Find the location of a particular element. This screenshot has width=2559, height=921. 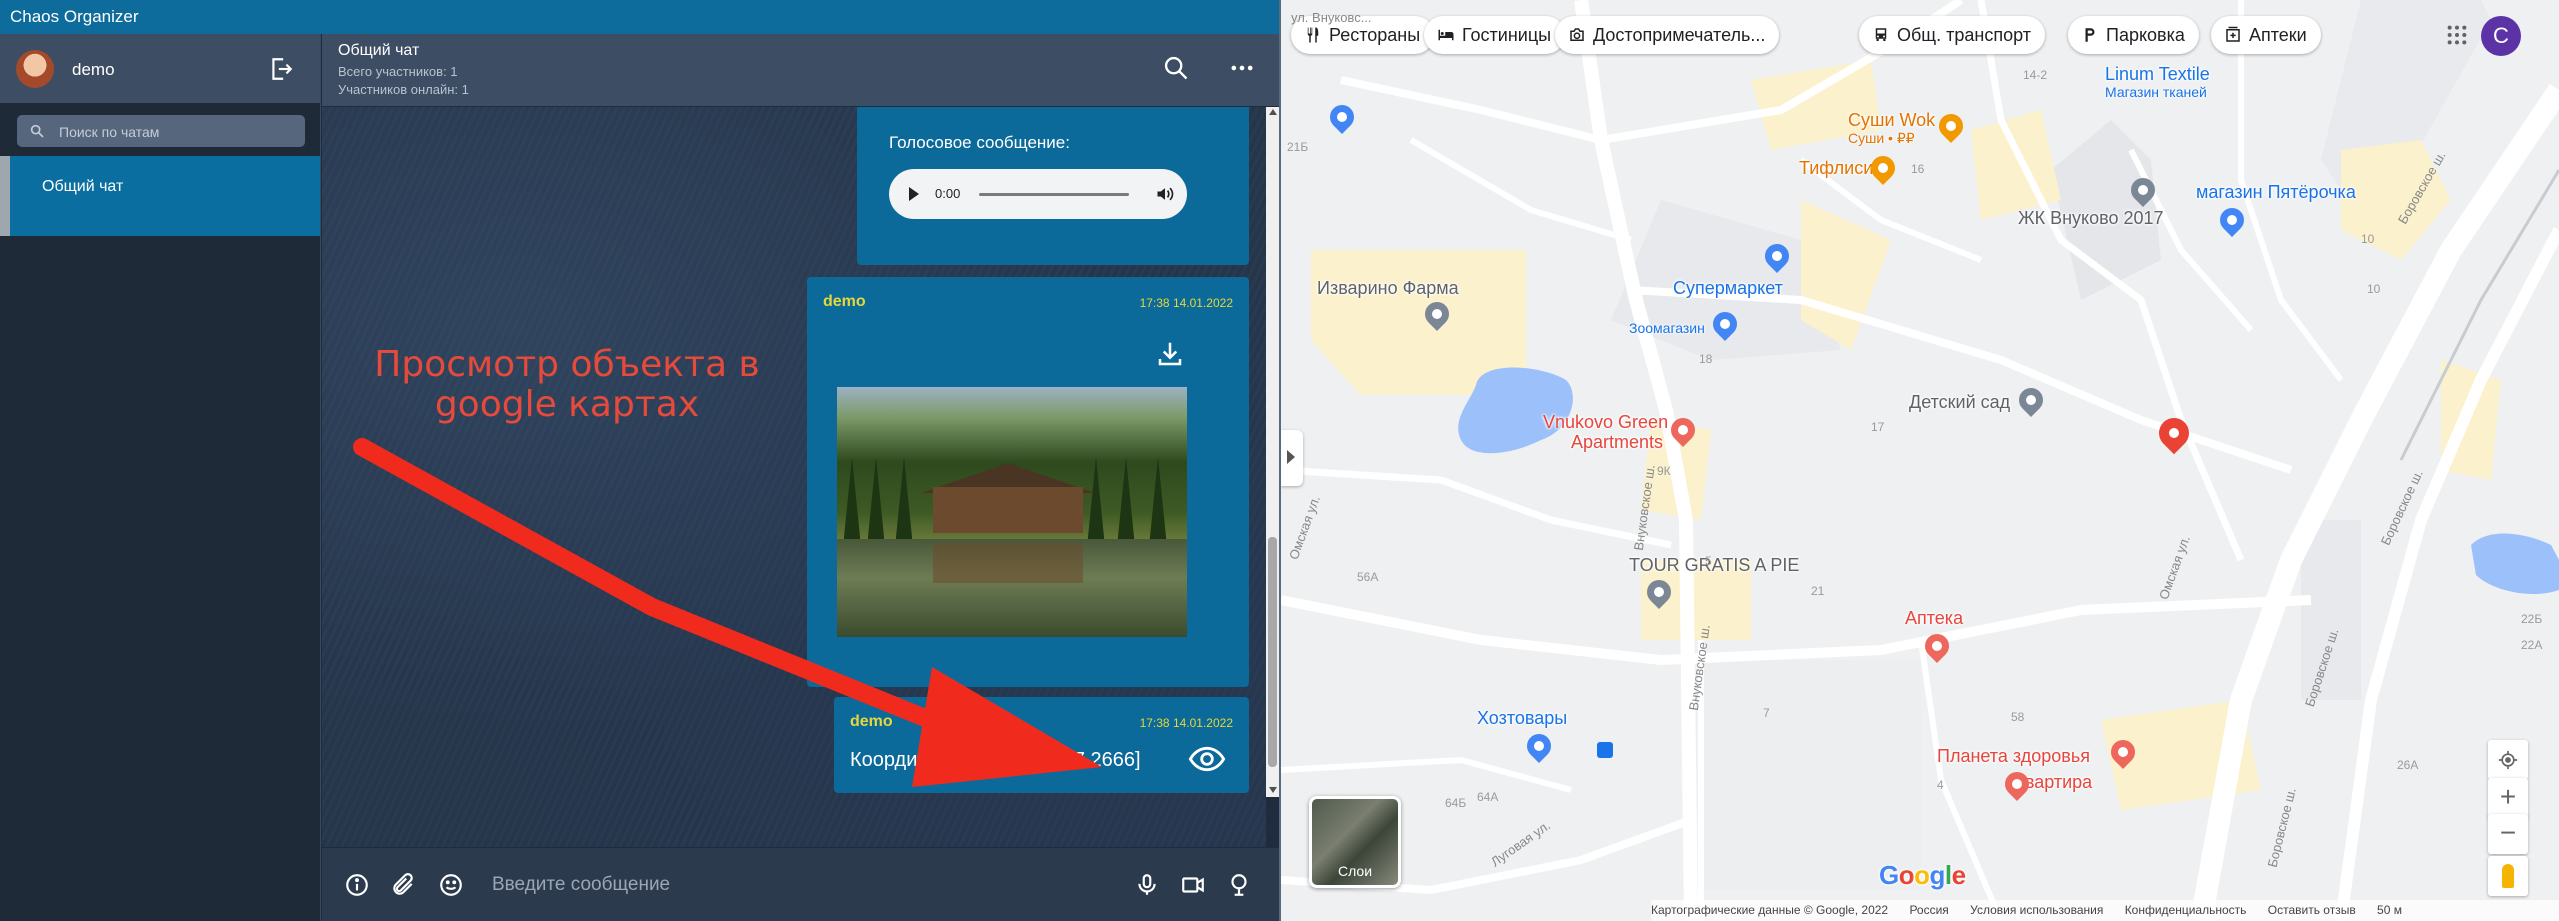

plus-icon: + is located at coordinates (2508, 796).